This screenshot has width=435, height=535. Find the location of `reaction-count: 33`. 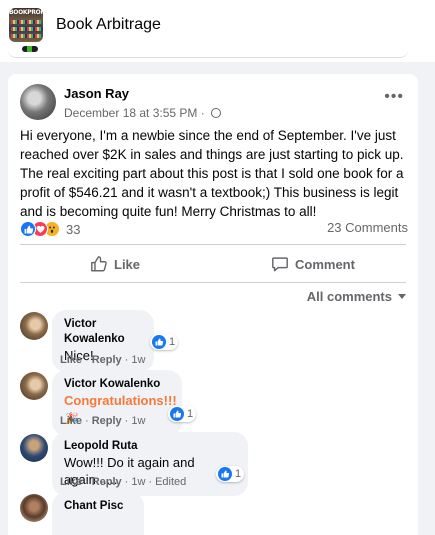

reaction-count: 33 is located at coordinates (73, 229).